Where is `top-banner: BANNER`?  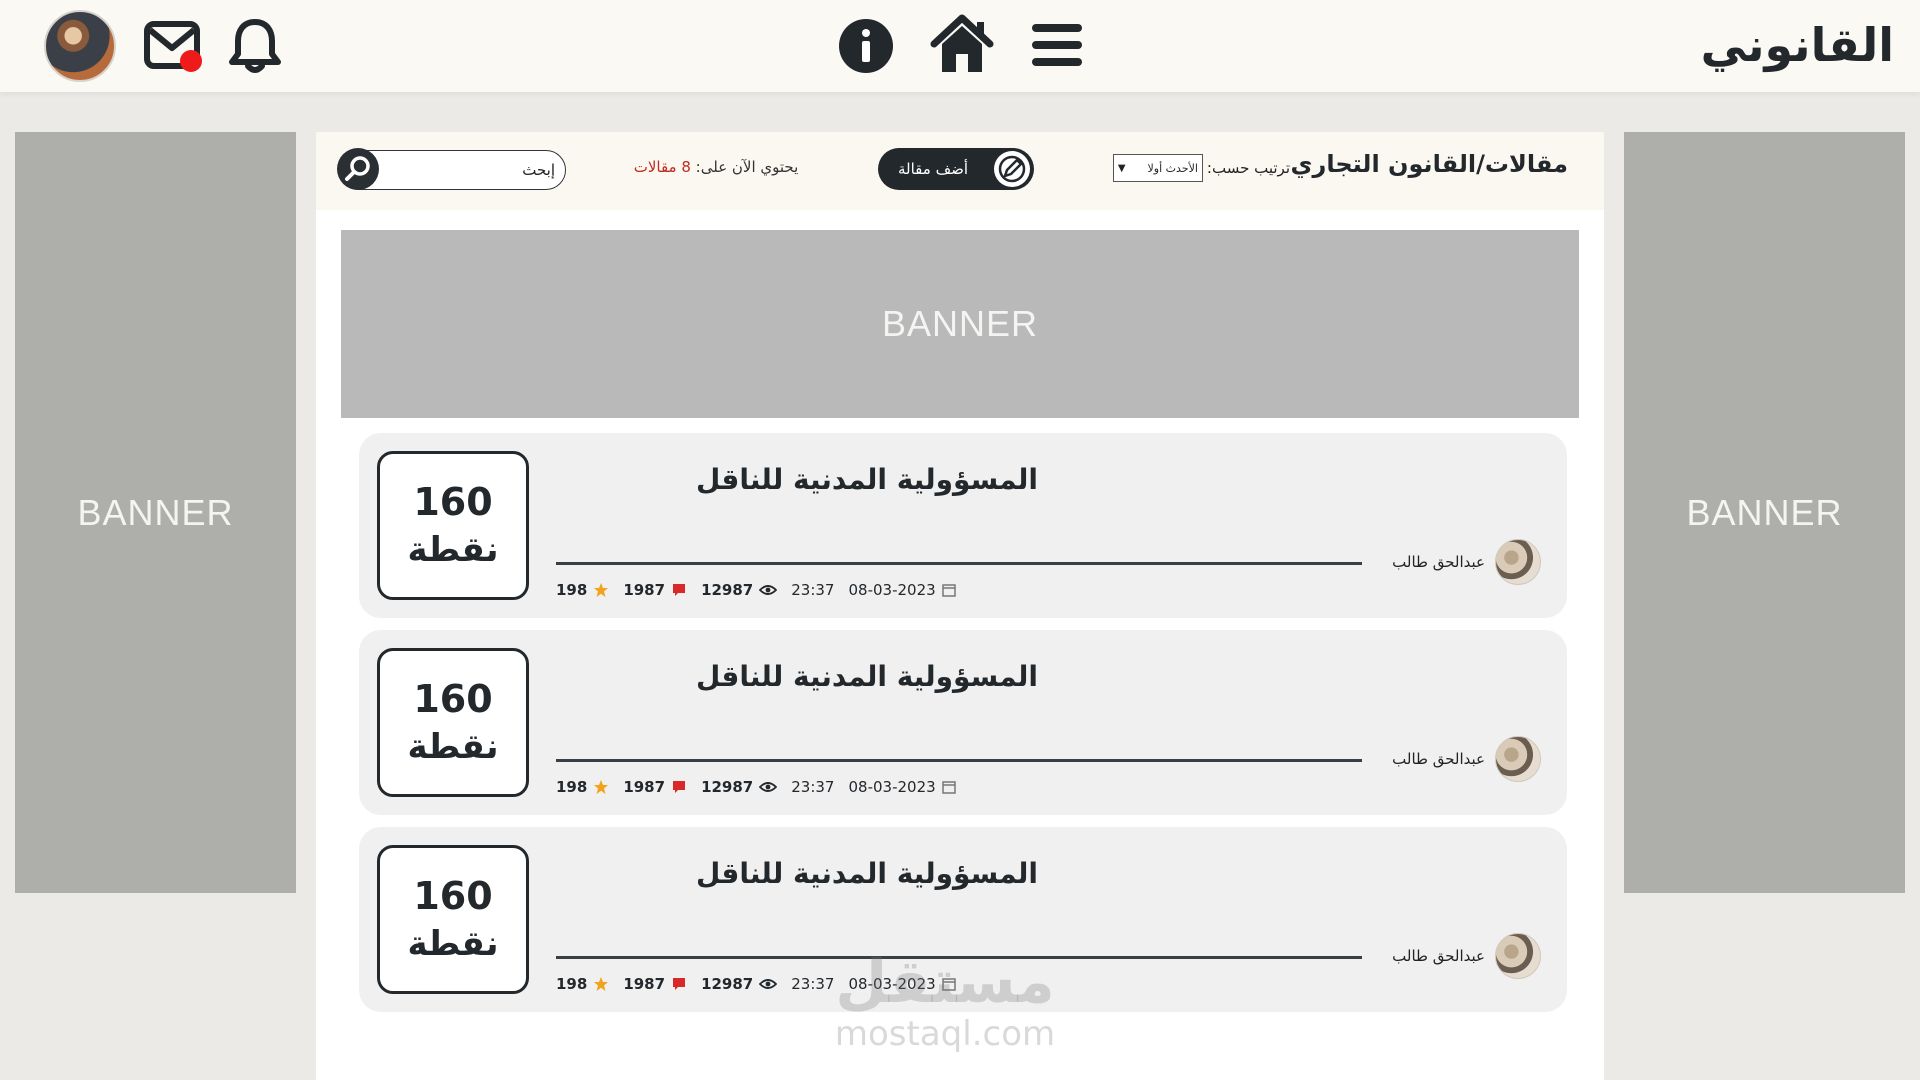 top-banner: BANNER is located at coordinates (960, 324).